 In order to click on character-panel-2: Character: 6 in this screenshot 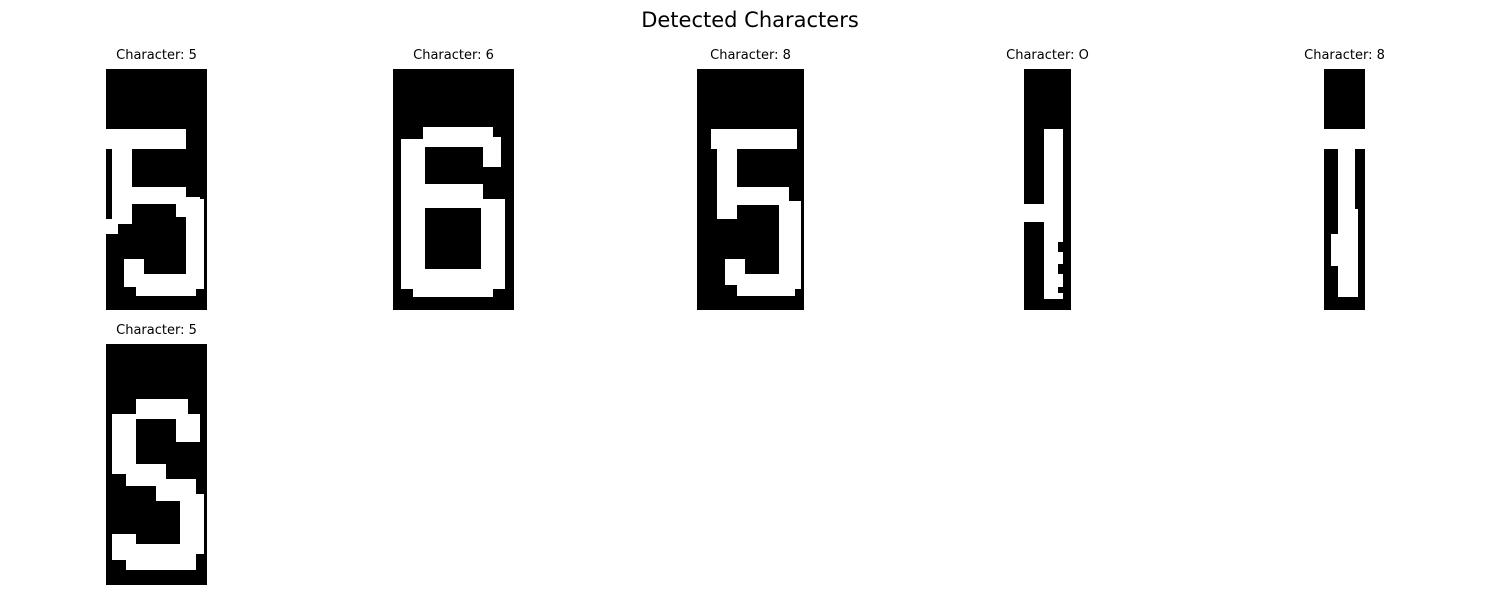, I will do `click(453, 179)`.